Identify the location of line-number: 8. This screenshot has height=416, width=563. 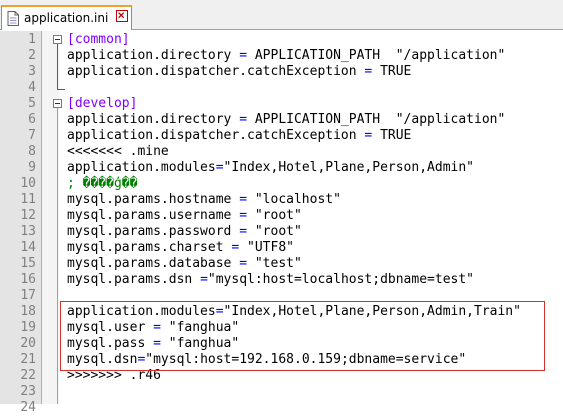
(32, 151).